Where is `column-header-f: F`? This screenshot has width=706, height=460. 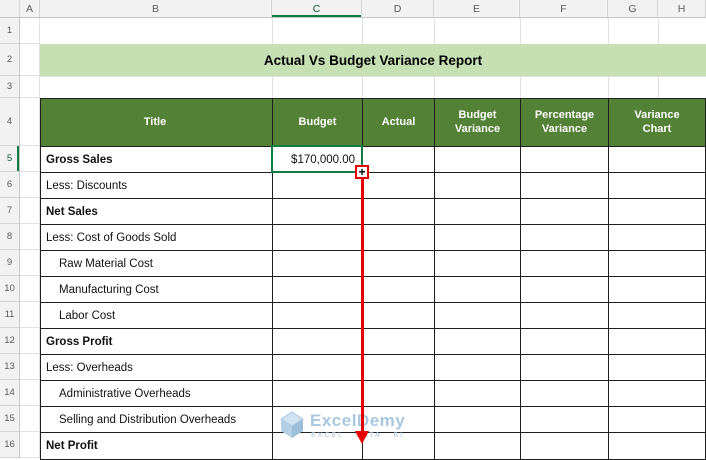 column-header-f: F is located at coordinates (564, 8).